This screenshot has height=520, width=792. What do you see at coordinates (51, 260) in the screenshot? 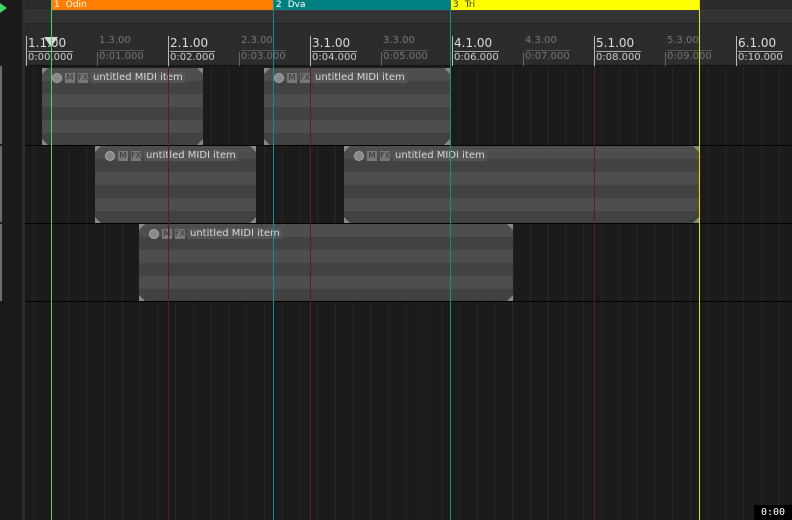
I see `edit-cursor-line` at bounding box center [51, 260].